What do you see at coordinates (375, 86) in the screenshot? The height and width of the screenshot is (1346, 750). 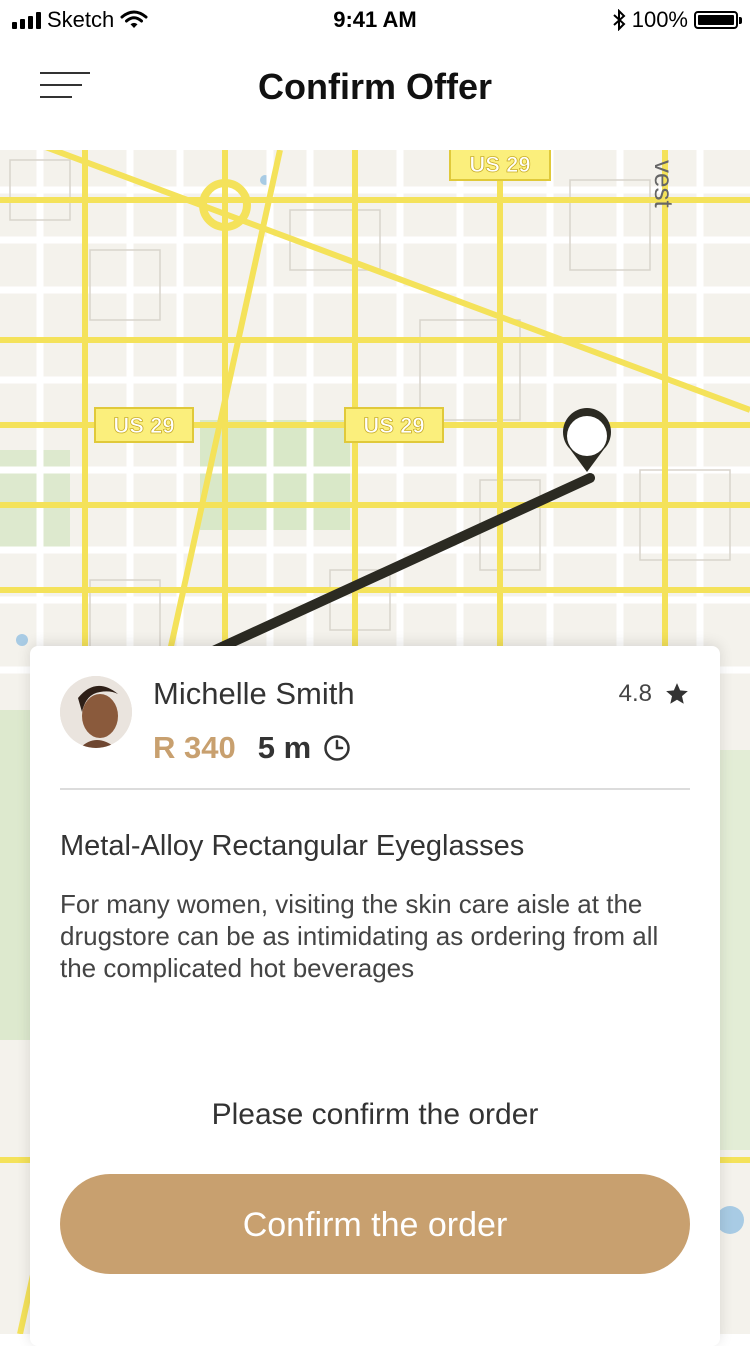 I see `page-title: Confirm Offer` at bounding box center [375, 86].